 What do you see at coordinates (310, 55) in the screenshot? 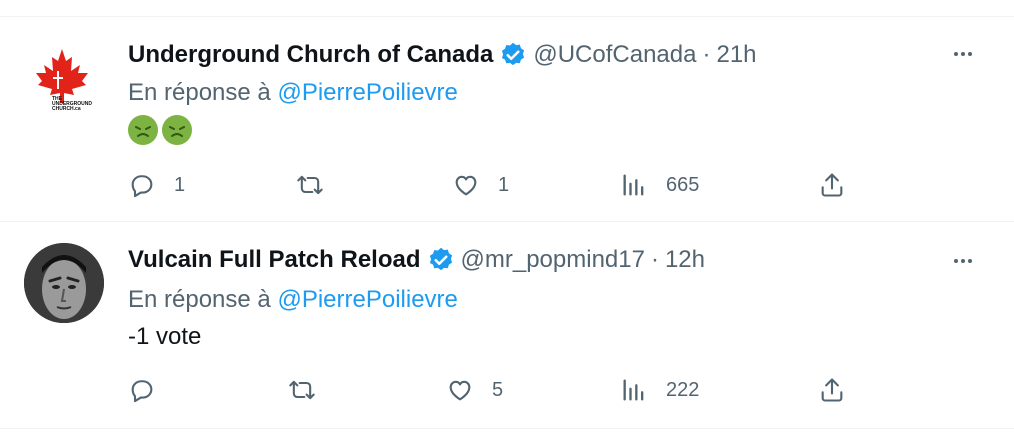
I see `author-name: Underground Church of Canada` at bounding box center [310, 55].